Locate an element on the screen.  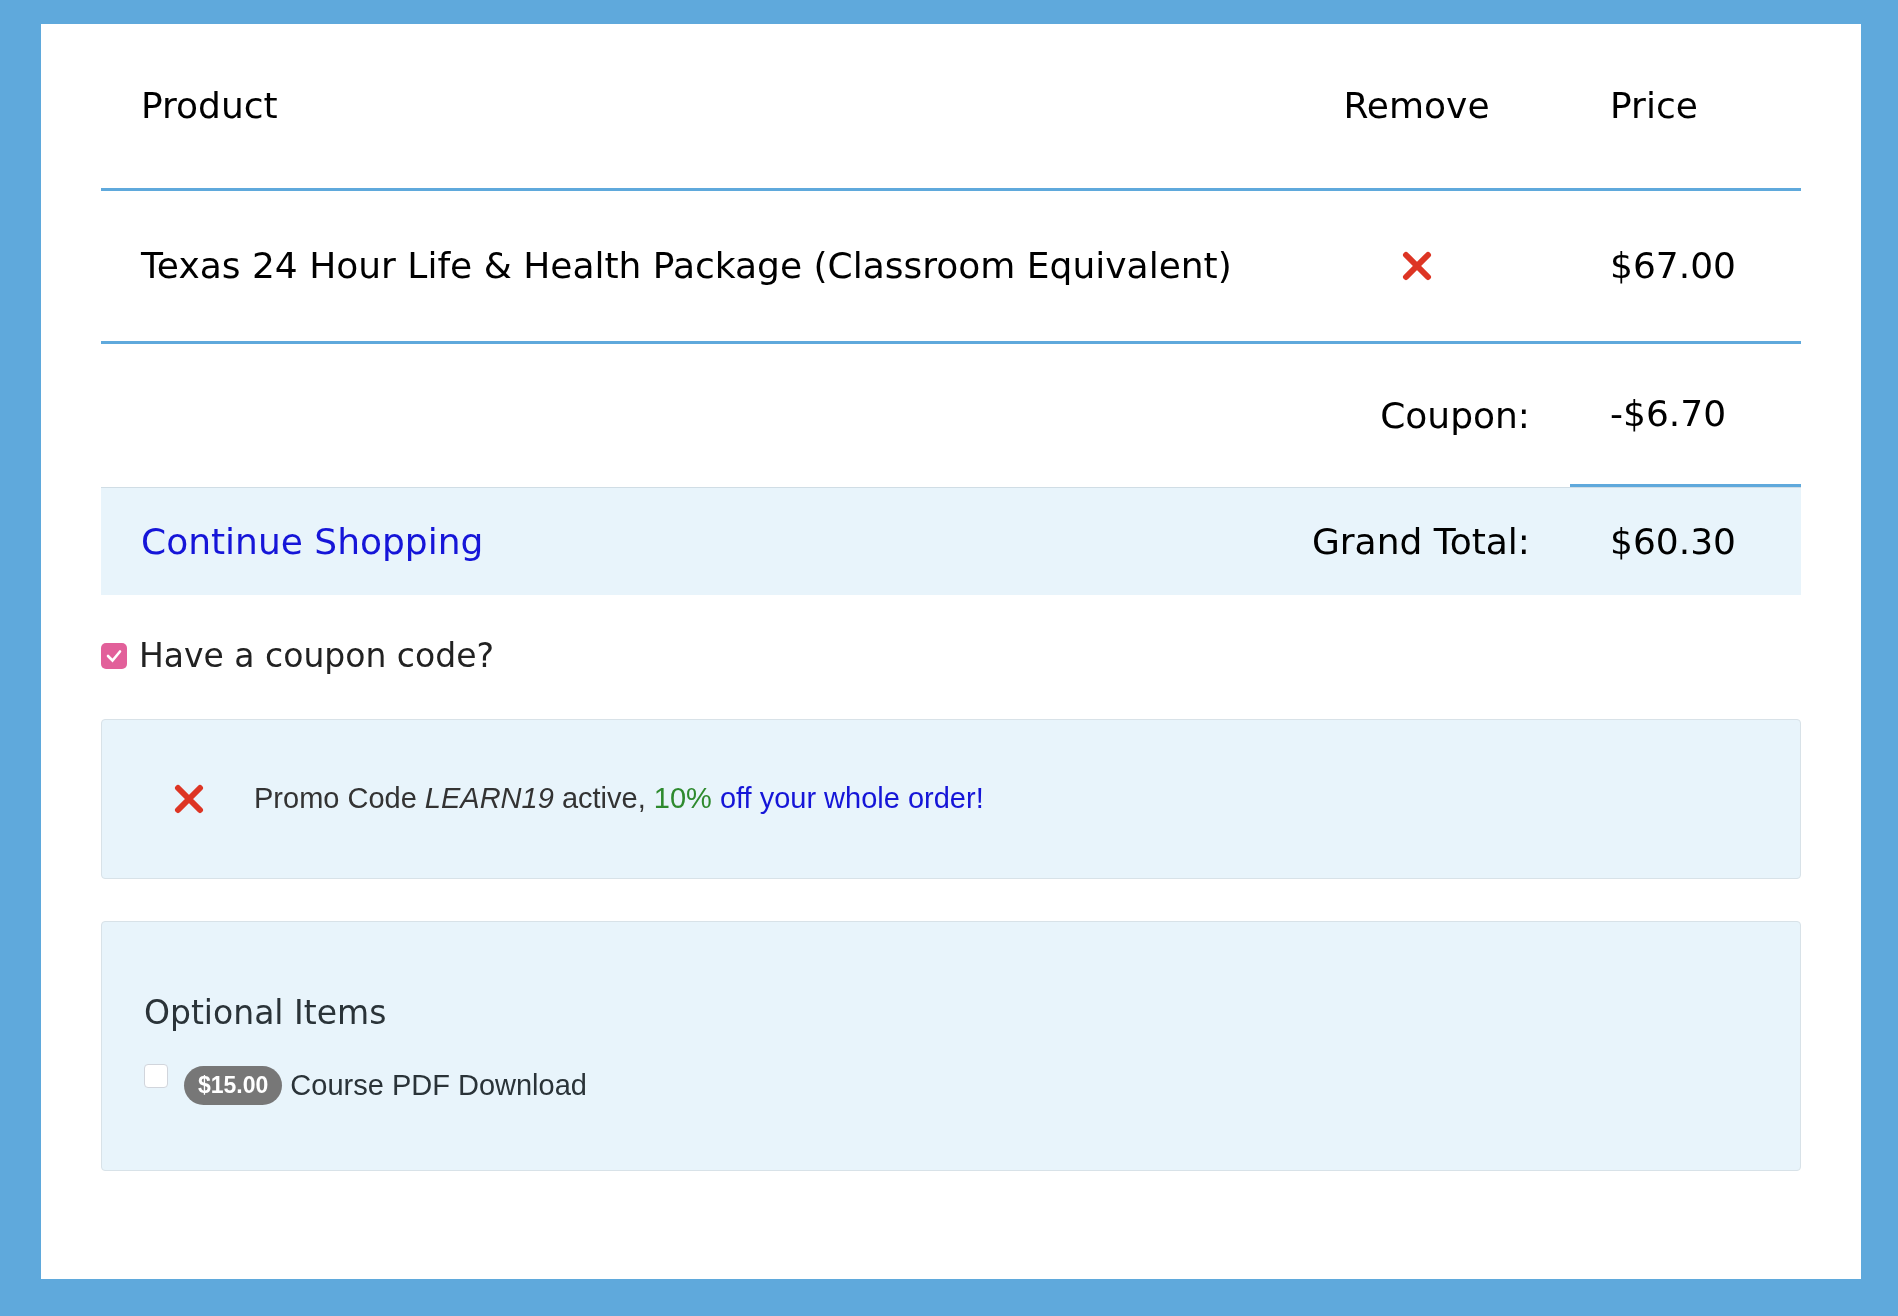
checkmark-icon is located at coordinates (114, 656).